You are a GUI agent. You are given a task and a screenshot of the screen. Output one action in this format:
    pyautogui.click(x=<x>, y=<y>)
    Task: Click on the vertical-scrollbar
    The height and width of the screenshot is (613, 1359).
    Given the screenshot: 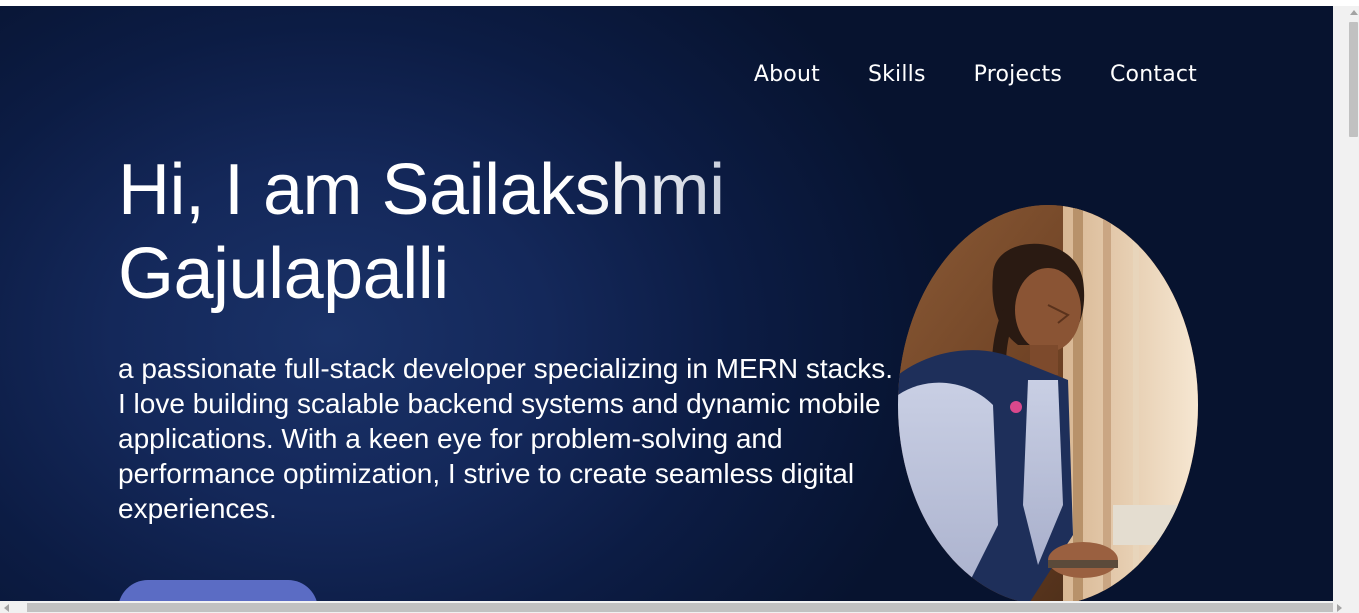 What is the action you would take?
    pyautogui.click(x=1346, y=303)
    